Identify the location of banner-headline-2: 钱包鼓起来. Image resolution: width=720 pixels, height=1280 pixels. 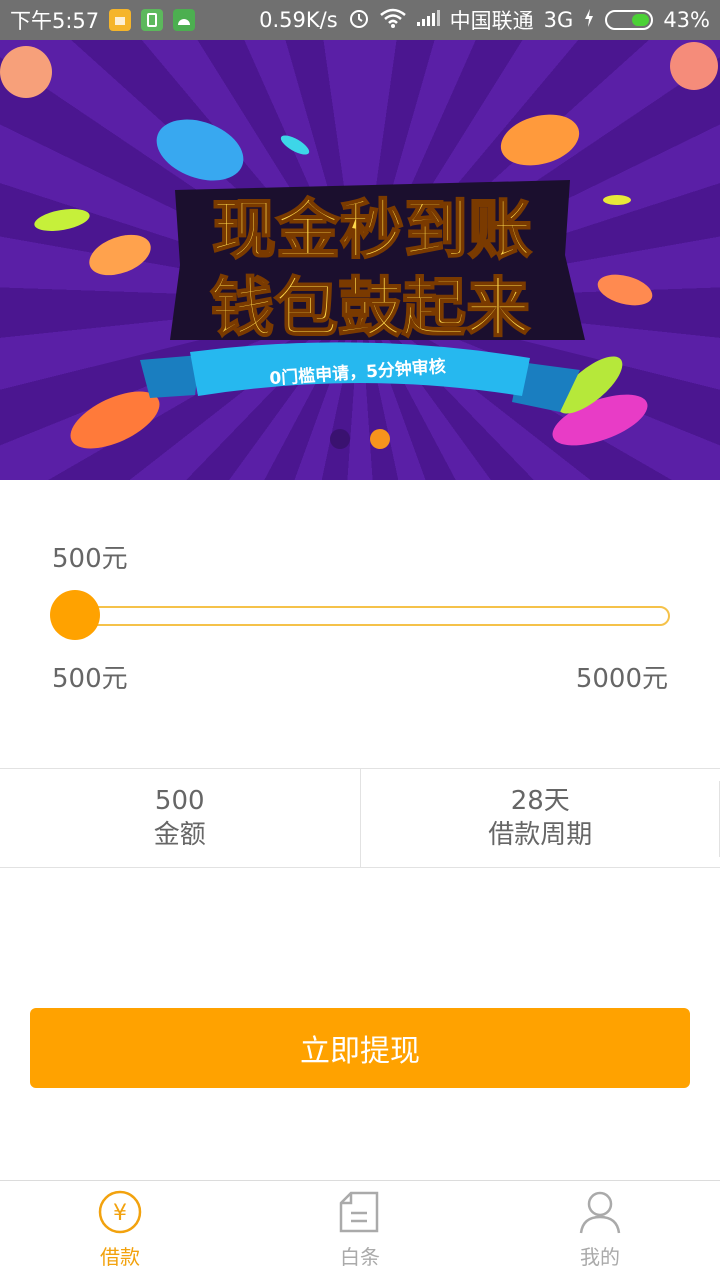
(370, 309).